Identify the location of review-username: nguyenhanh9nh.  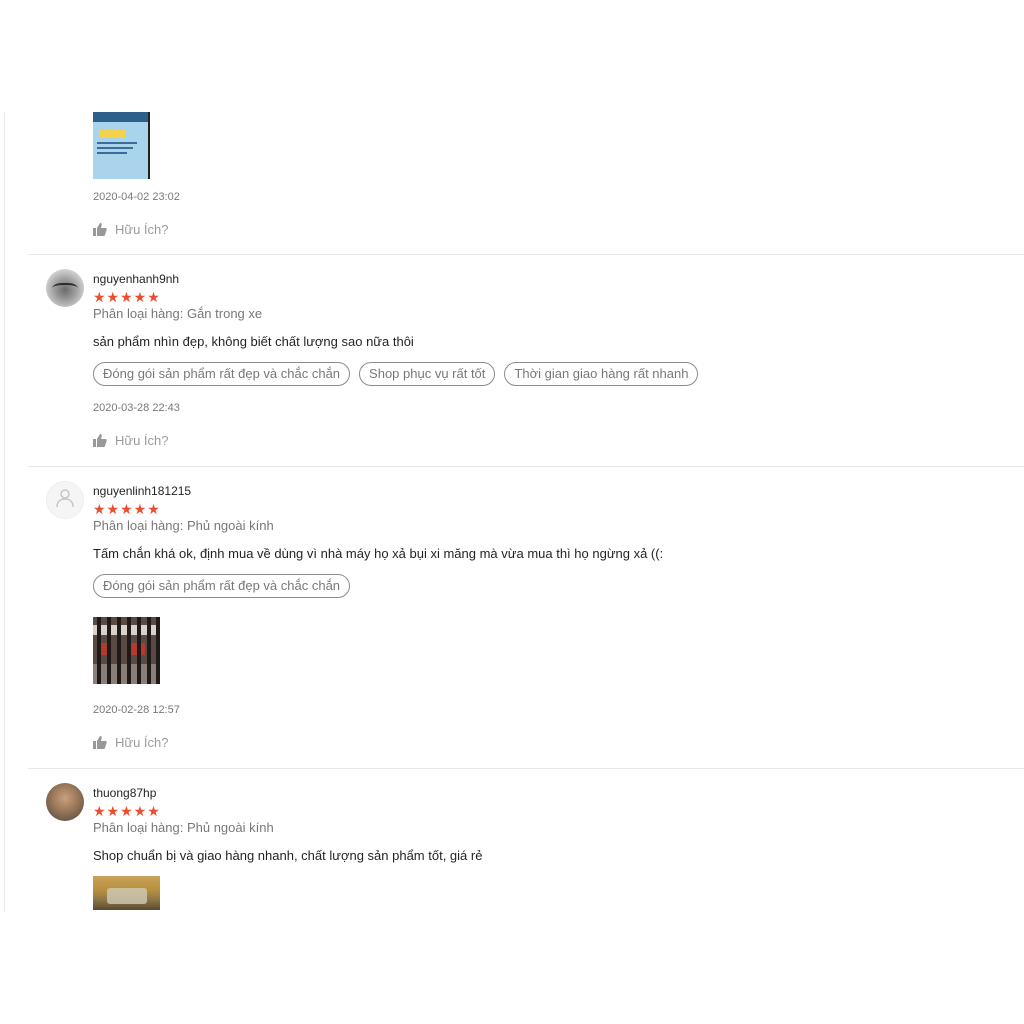
(136, 279).